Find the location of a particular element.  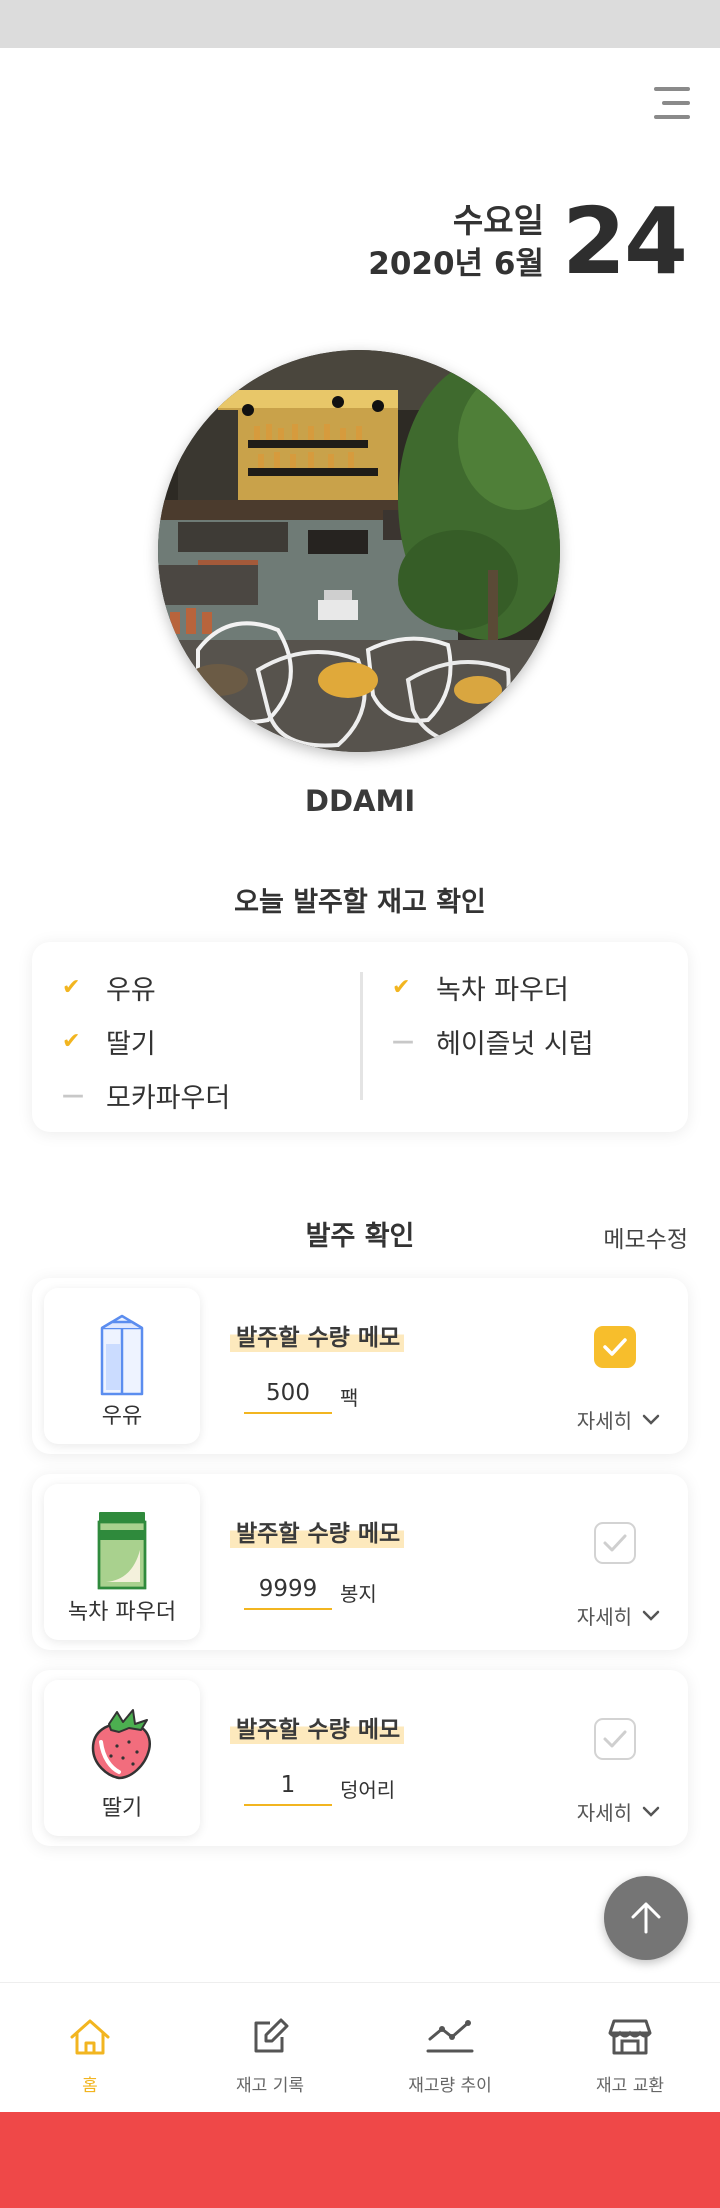

item-thumbnail: 우유 is located at coordinates (122, 1366).